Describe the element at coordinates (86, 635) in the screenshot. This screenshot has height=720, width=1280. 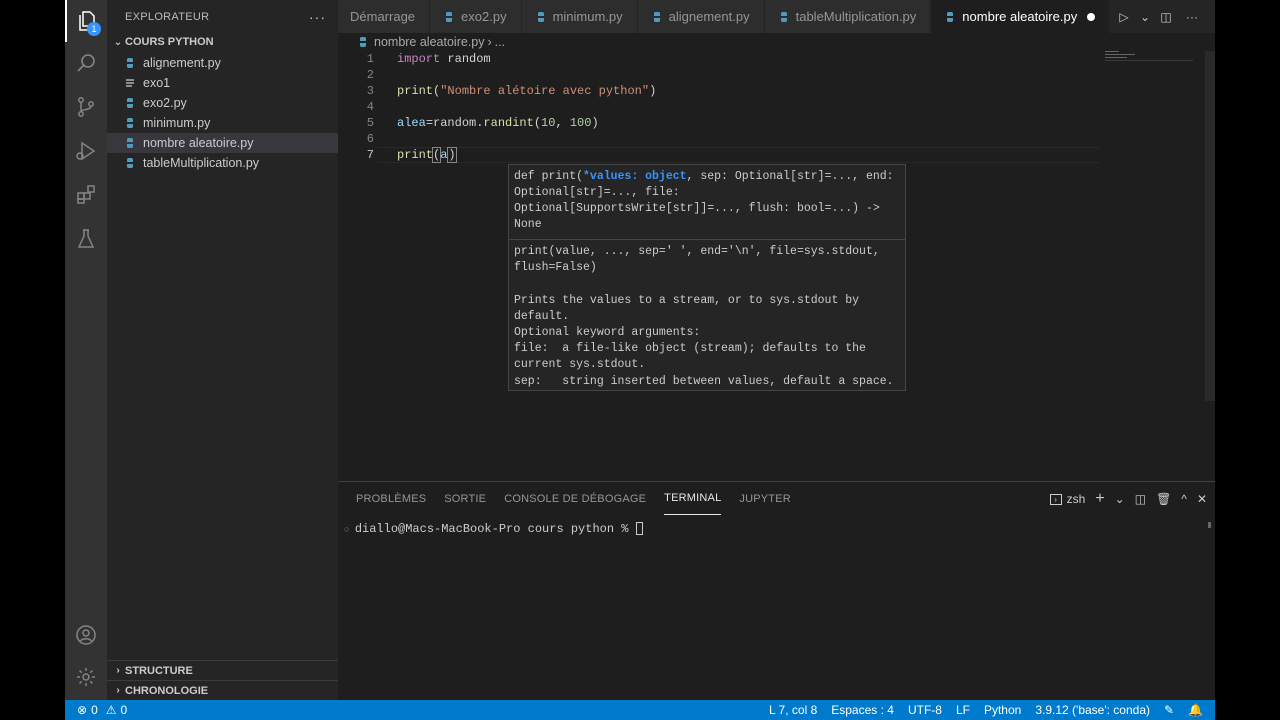
I see `accounts-activity` at that location.